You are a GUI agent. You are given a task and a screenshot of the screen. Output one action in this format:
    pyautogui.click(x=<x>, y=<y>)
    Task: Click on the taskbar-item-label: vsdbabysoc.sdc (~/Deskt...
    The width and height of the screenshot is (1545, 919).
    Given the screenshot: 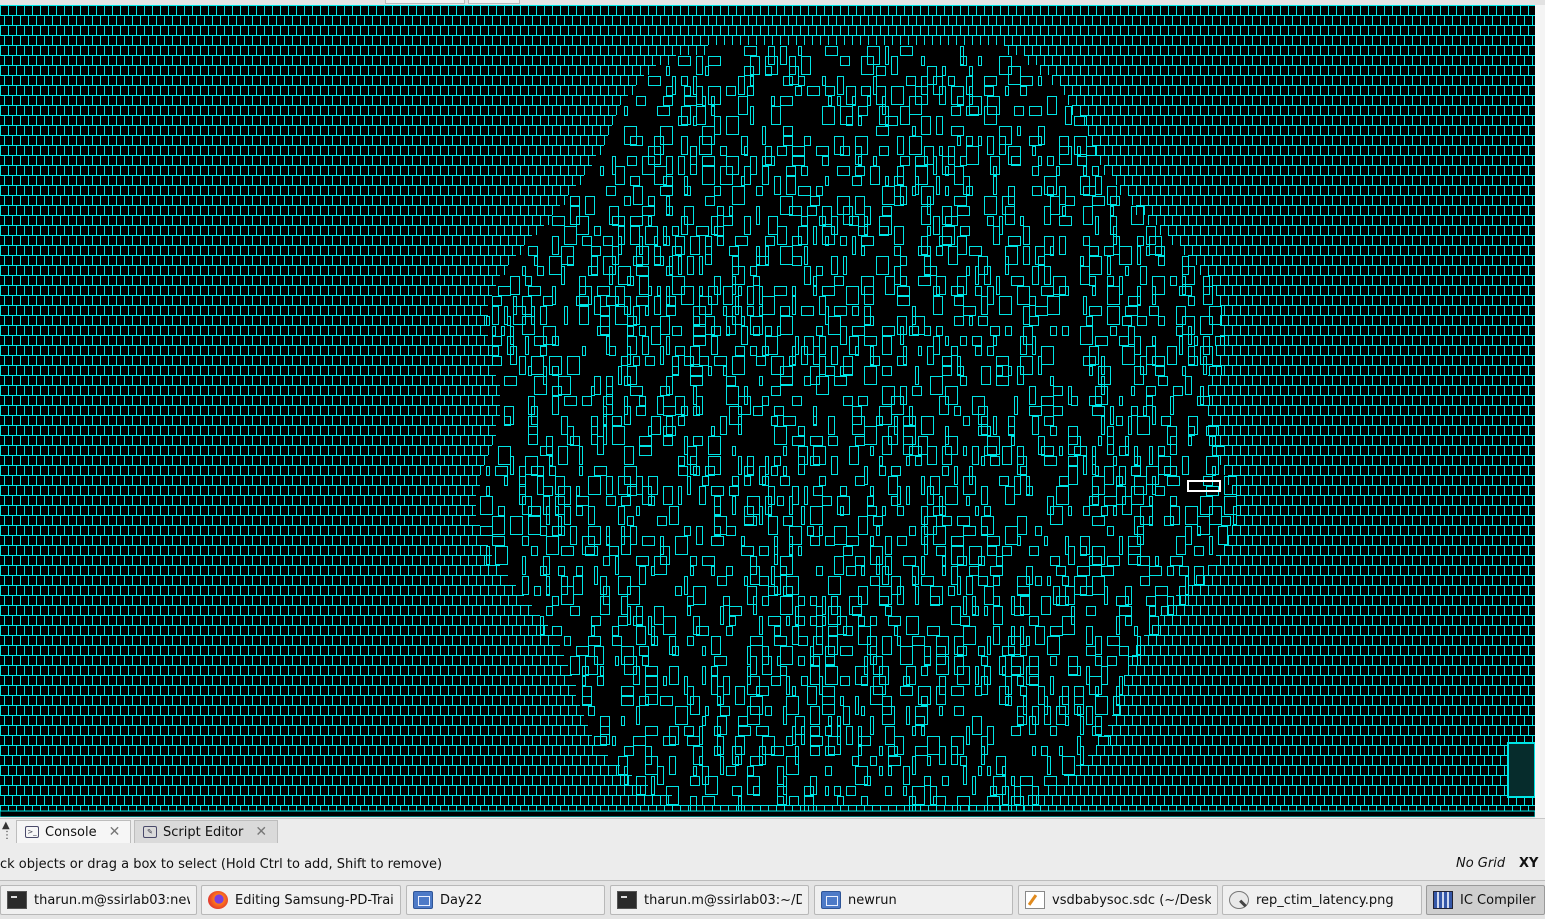 What is the action you would take?
    pyautogui.click(x=1131, y=900)
    